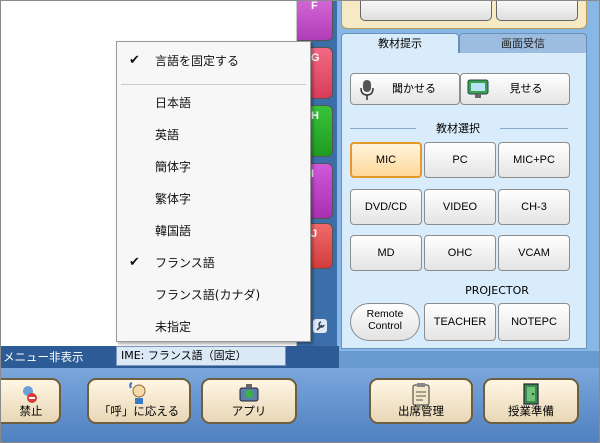 Image resolution: width=600 pixels, height=443 pixels. Describe the element at coordinates (139, 412) in the screenshot. I see `yobi-label: 「呼」に応える` at that location.